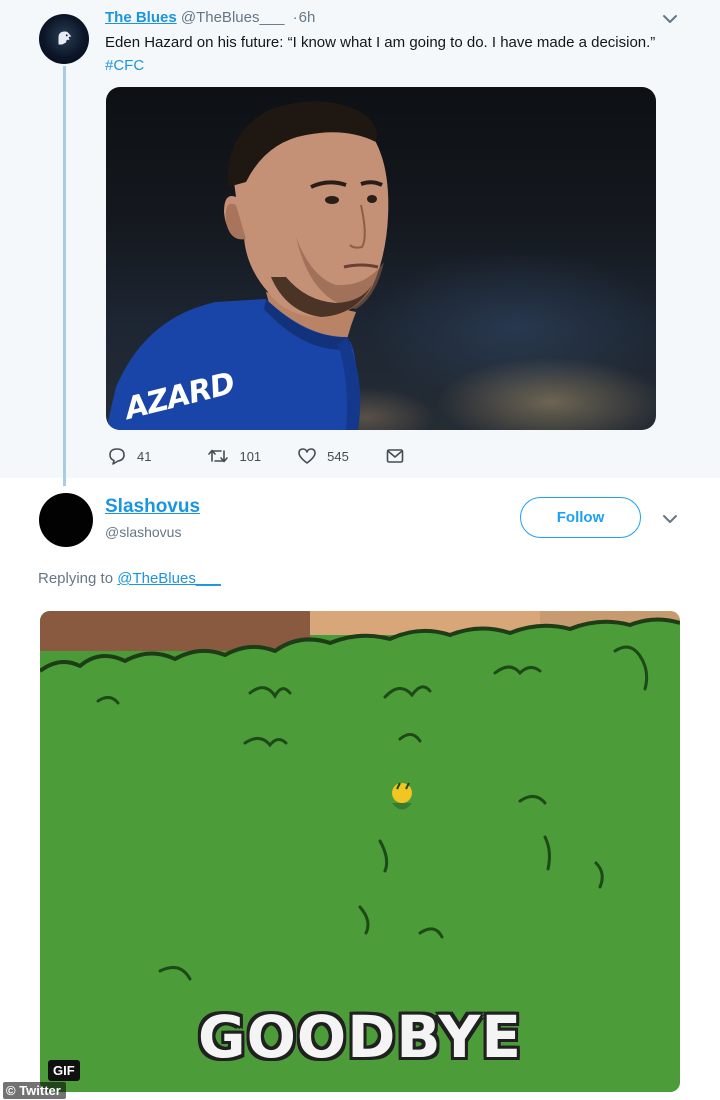 The image size is (720, 1100). I want to click on reply-icon, so click(117, 456).